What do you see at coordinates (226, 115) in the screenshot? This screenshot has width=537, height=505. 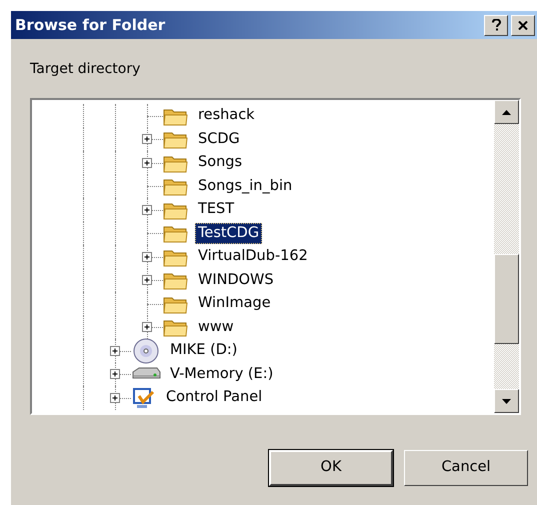 I see `tree-item: reshack` at bounding box center [226, 115].